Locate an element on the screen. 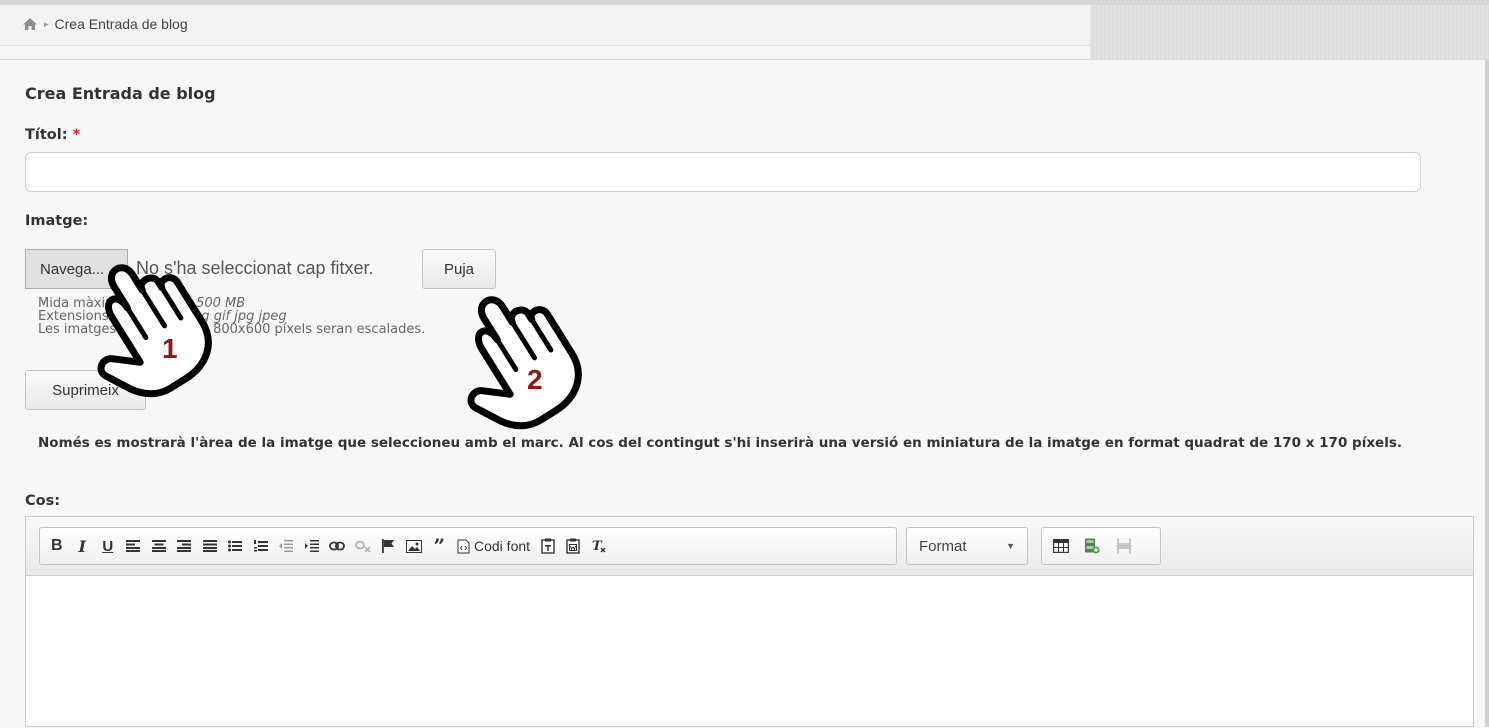 This screenshot has width=1489, height=728. format-label: Format is located at coordinates (943, 546).